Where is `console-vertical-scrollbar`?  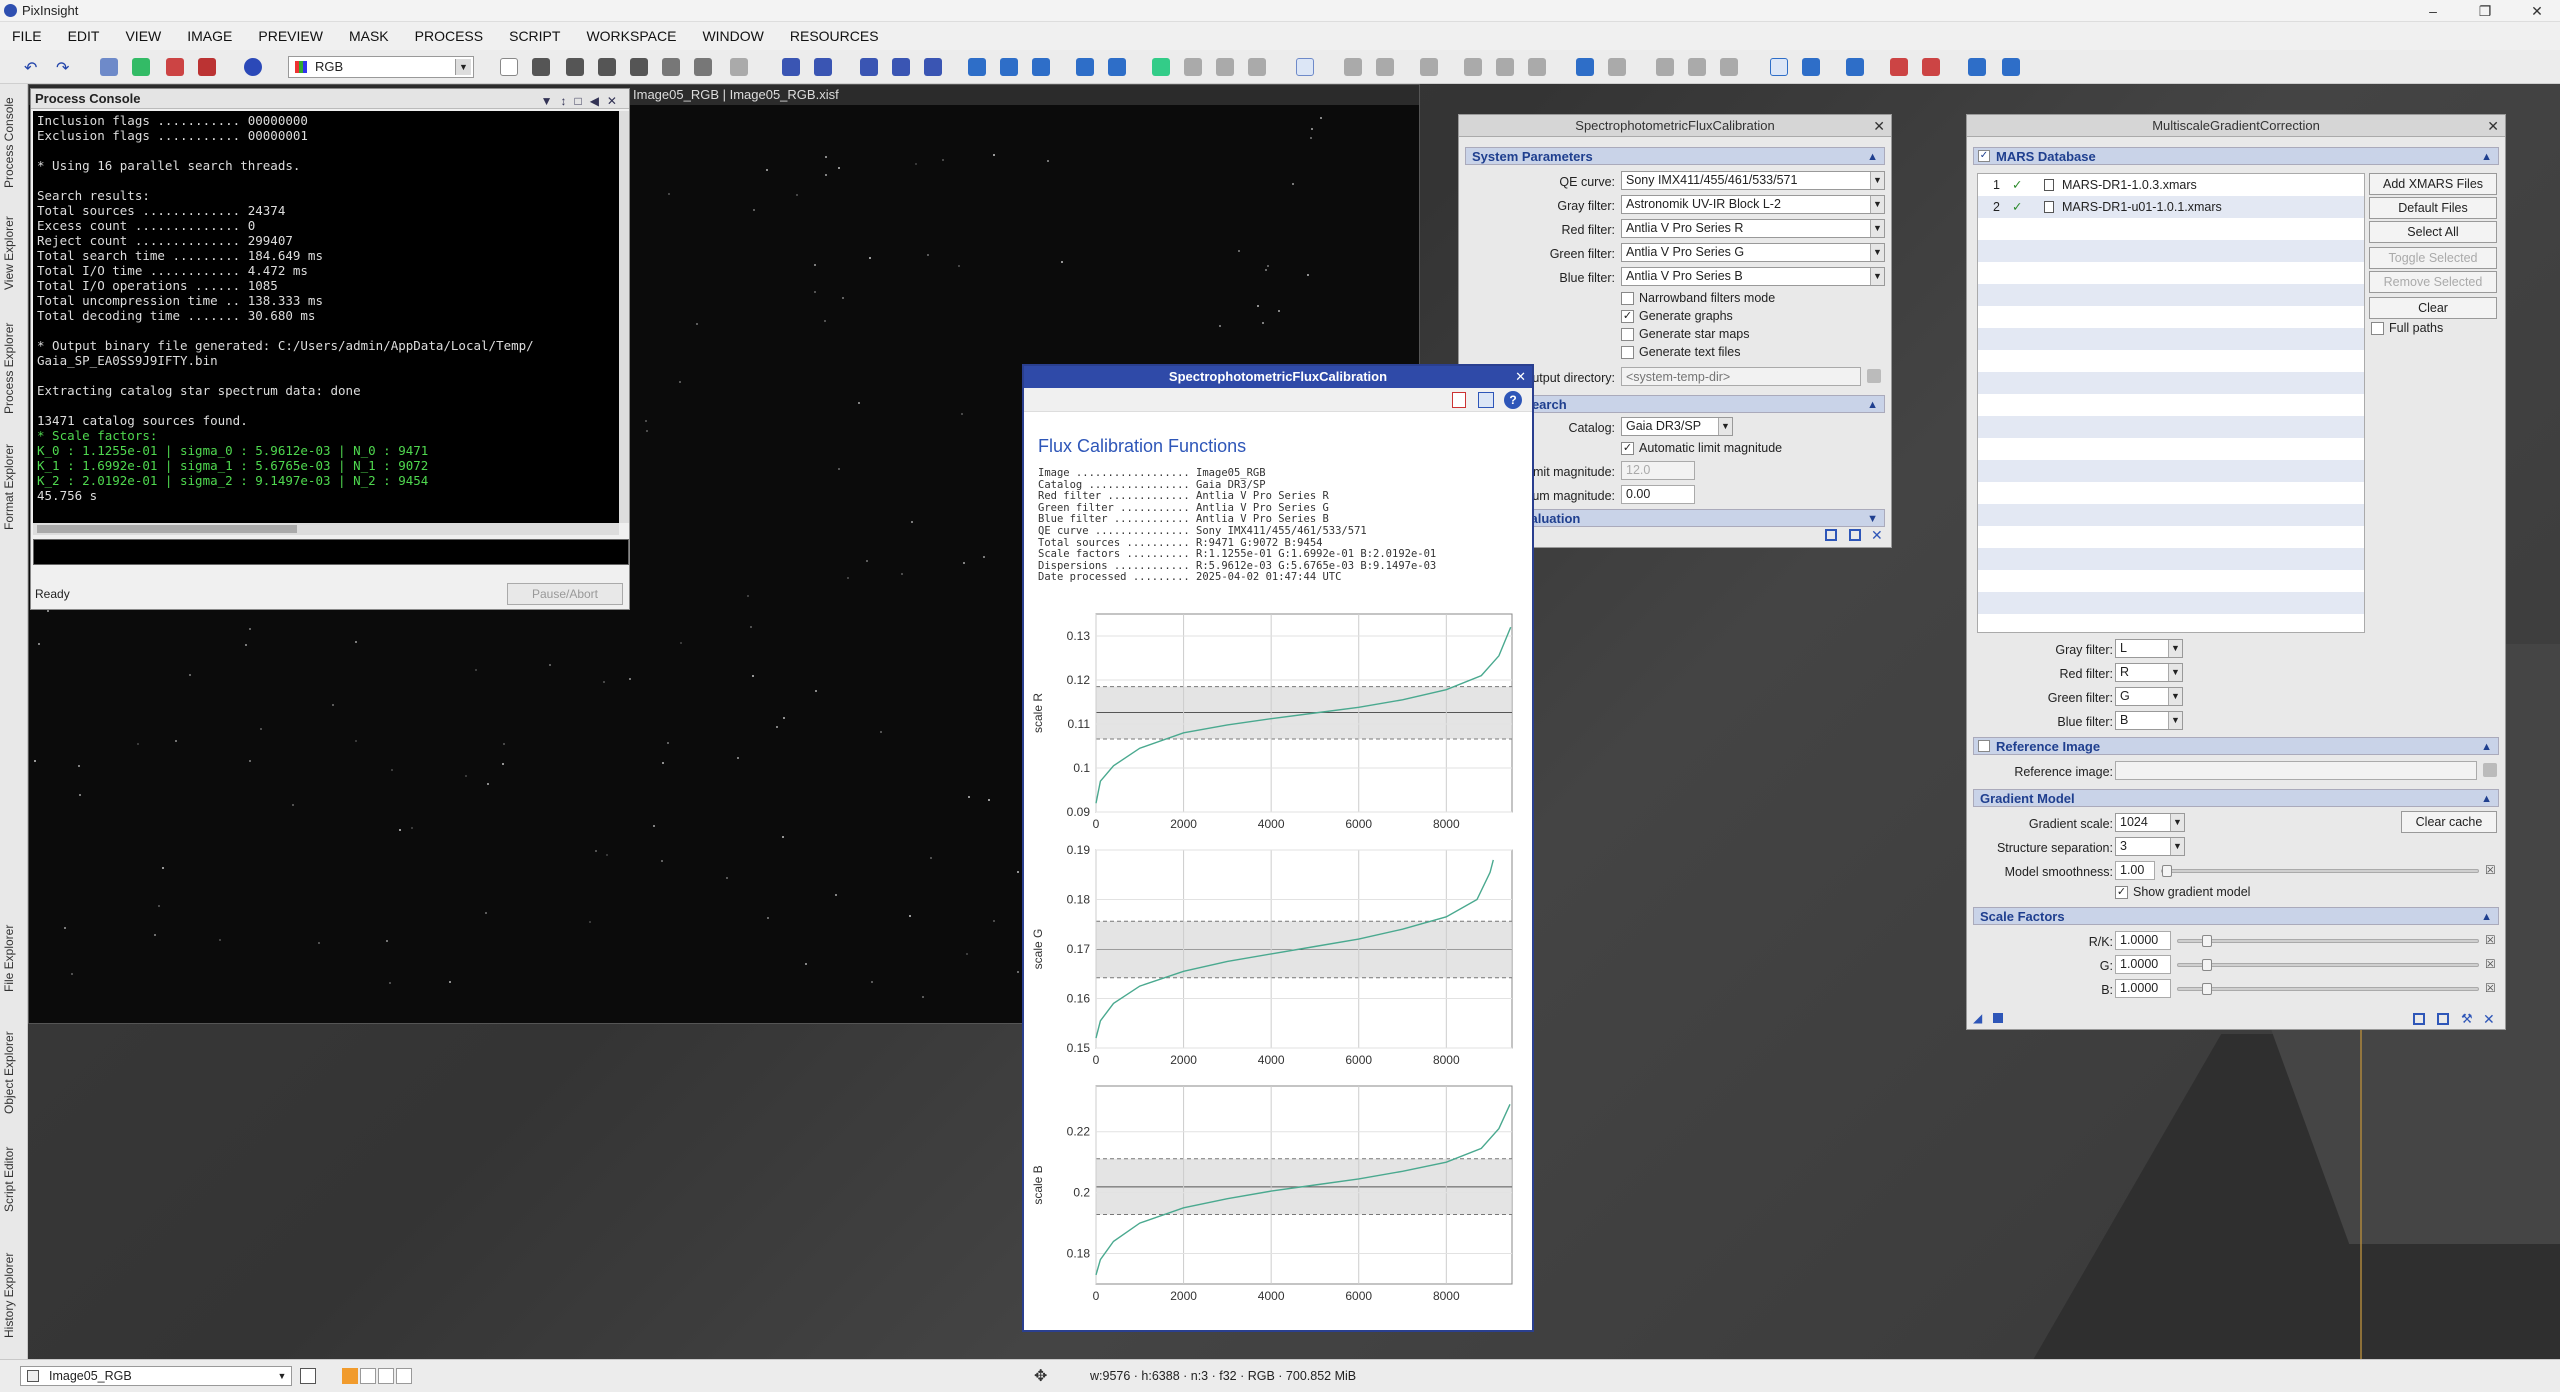
console-vertical-scrollbar is located at coordinates (624, 317).